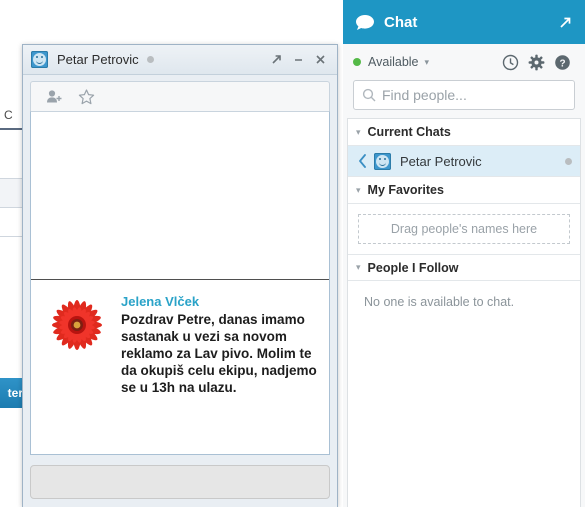 The width and height of the screenshot is (585, 507). Describe the element at coordinates (464, 132) in the screenshot. I see `section-header-current-chats: ▾ Current Chats` at that location.